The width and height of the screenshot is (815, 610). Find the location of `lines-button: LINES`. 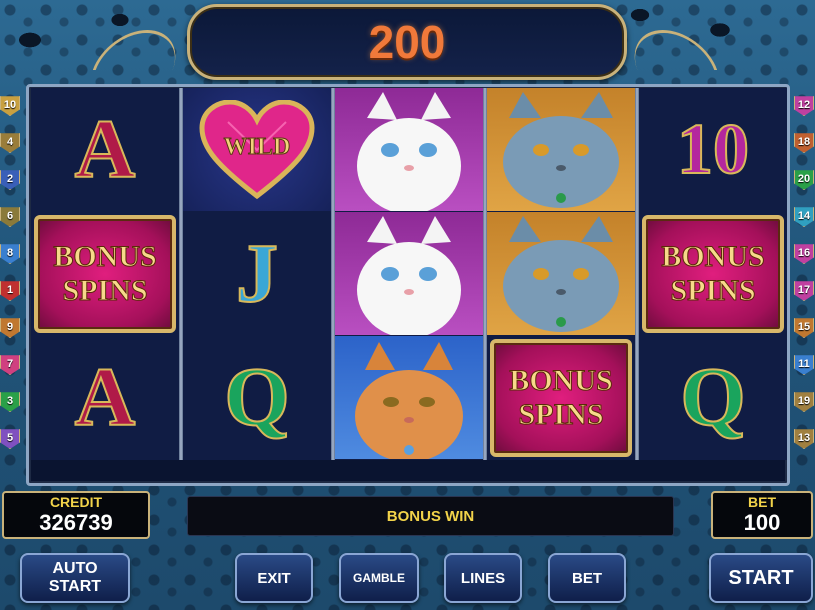

lines-button: LINES is located at coordinates (483, 578).